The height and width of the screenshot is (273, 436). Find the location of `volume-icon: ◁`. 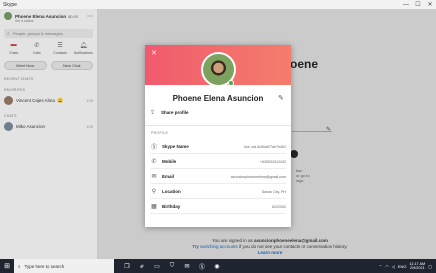

volume-icon: ◁ is located at coordinates (393, 266).